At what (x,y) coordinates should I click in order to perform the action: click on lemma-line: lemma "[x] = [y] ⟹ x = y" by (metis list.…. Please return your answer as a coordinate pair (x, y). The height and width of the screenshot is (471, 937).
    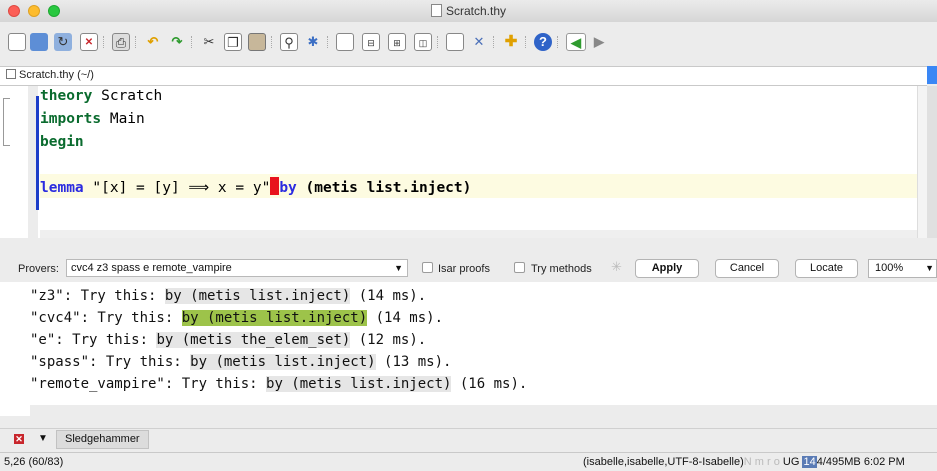
    Looking at the image, I should click on (255, 186).